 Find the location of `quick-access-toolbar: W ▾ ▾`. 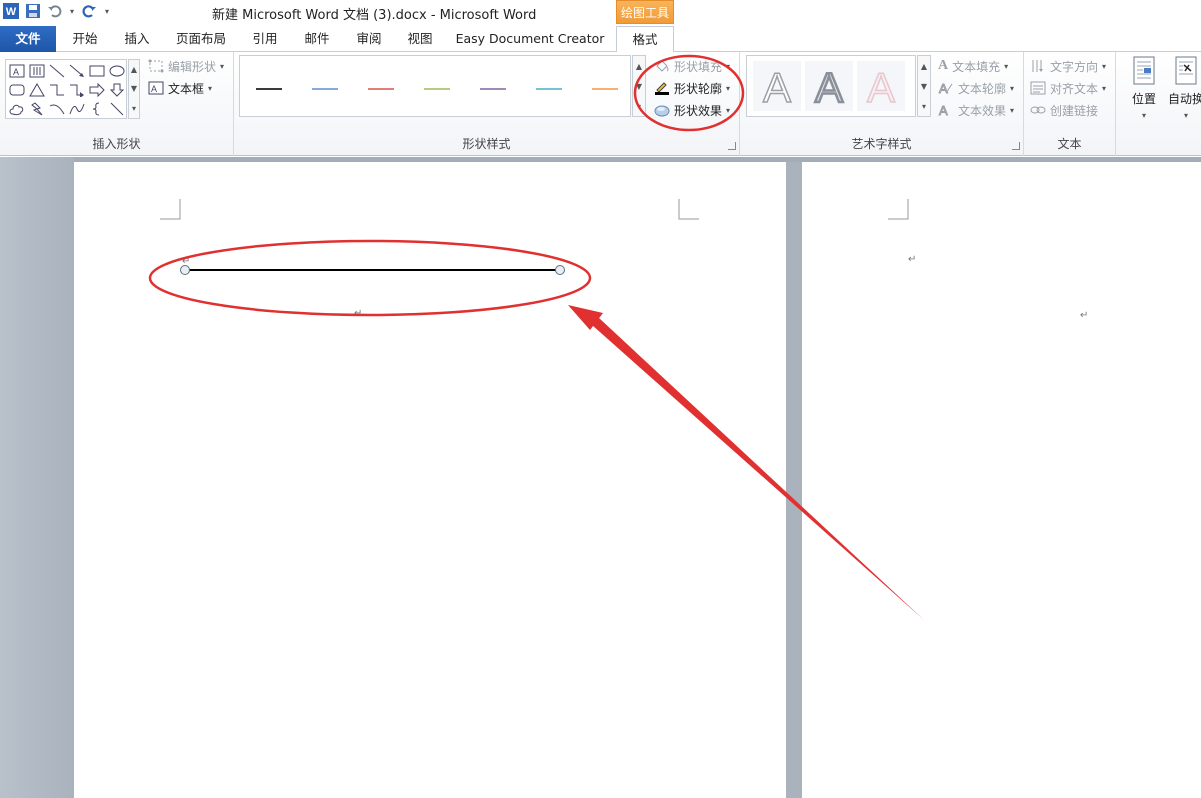

quick-access-toolbar: W ▾ ▾ is located at coordinates (57, 11).